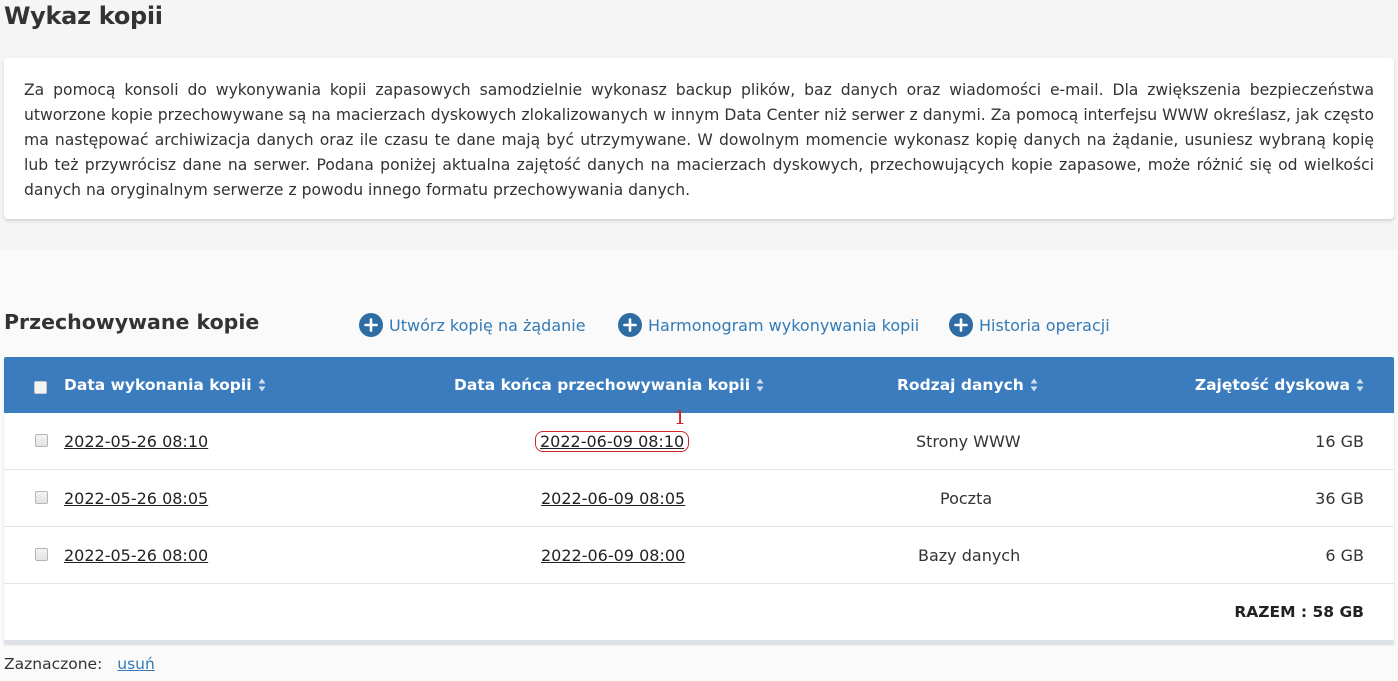  What do you see at coordinates (968, 441) in the screenshot?
I see `data-type-cell: Strony WWW` at bounding box center [968, 441].